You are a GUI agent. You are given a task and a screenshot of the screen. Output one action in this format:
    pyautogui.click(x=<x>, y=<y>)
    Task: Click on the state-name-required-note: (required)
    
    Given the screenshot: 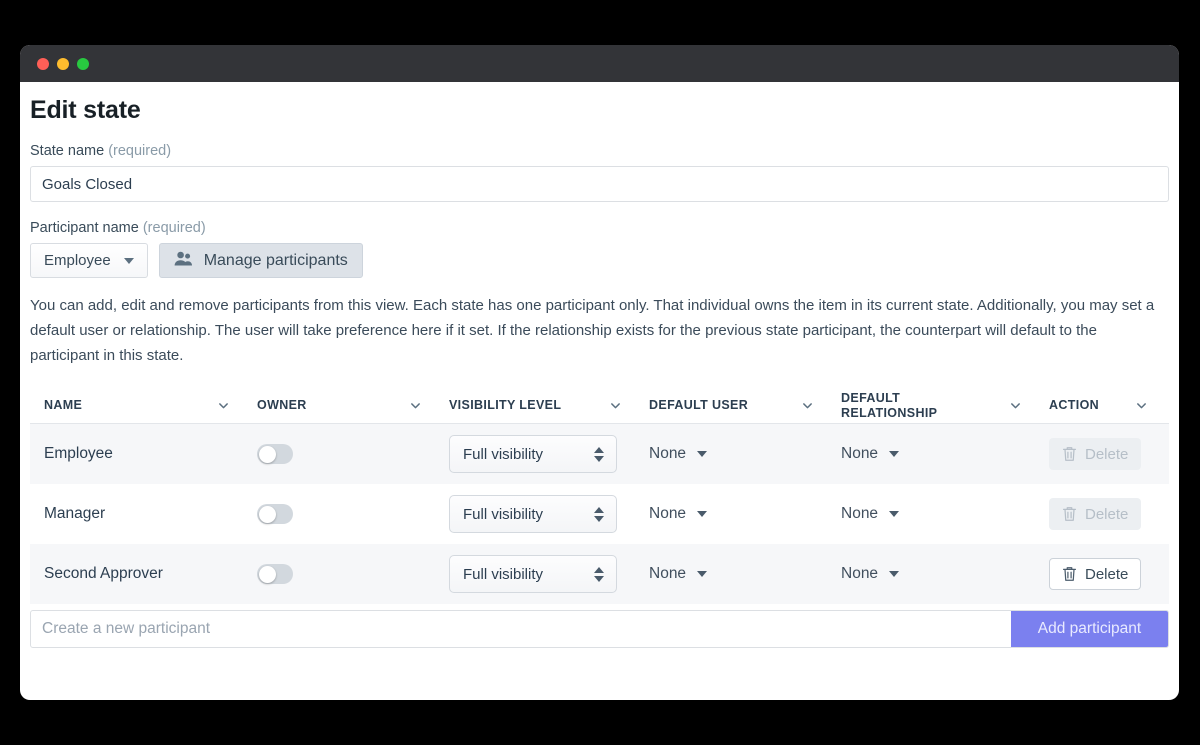 What is the action you would take?
    pyautogui.click(x=140, y=151)
    